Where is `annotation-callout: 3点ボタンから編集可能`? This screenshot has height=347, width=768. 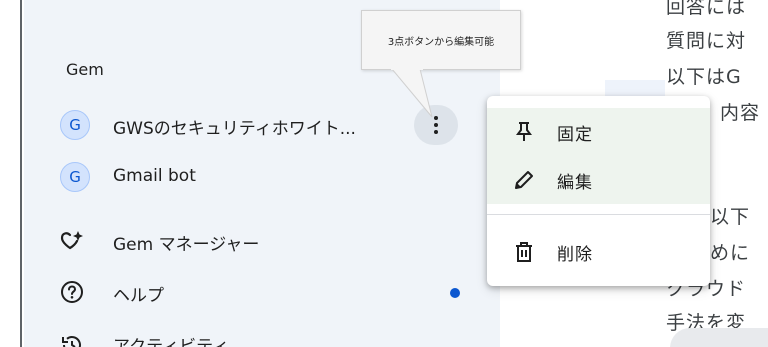
annotation-callout: 3点ボタンから編集可能 is located at coordinates (441, 40).